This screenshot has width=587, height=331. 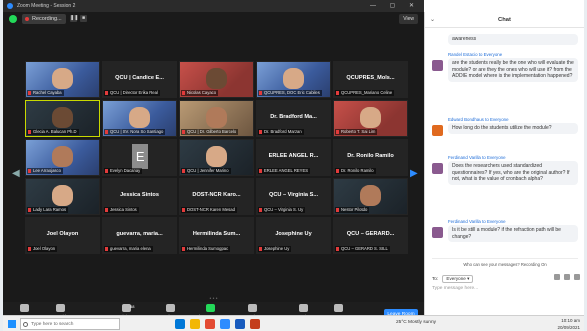 What do you see at coordinates (475, 54) in the screenshot?
I see `message-sender: Randel Estacio to Everyone` at bounding box center [475, 54].